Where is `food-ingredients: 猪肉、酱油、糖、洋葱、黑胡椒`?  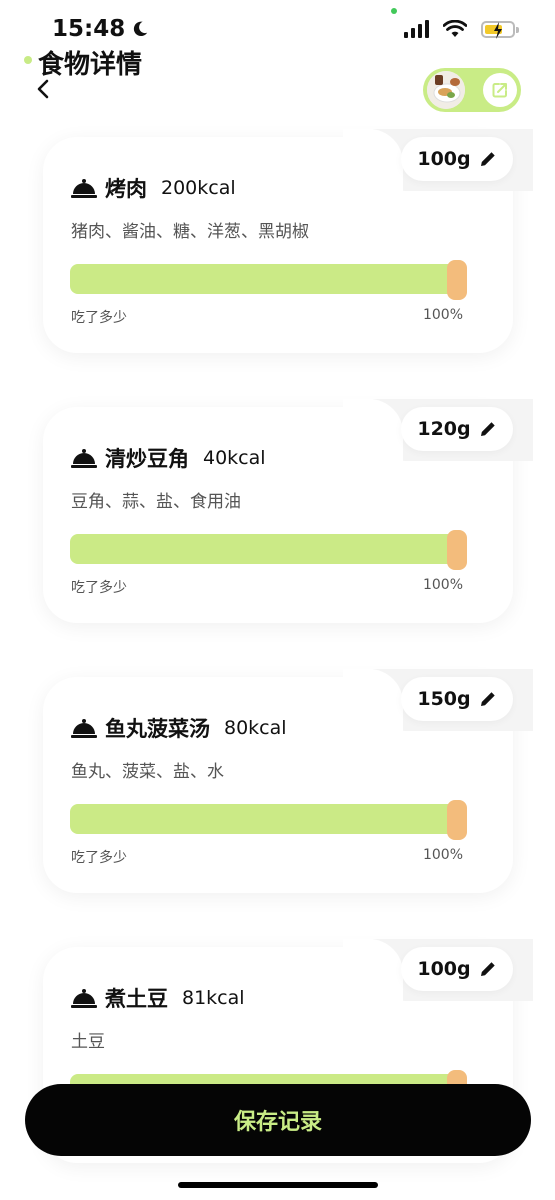 food-ingredients: 猪肉、酱油、糖、洋葱、黑胡椒 is located at coordinates (190, 232).